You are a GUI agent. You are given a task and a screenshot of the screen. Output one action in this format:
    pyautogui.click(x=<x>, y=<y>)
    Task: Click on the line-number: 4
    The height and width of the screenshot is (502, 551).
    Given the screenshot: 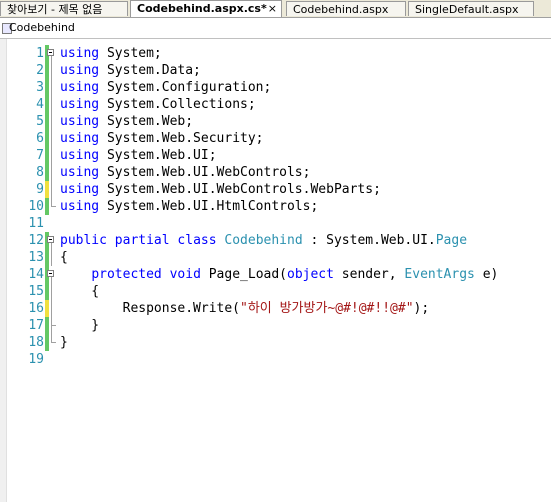 What is the action you would take?
    pyautogui.click(x=40, y=104)
    